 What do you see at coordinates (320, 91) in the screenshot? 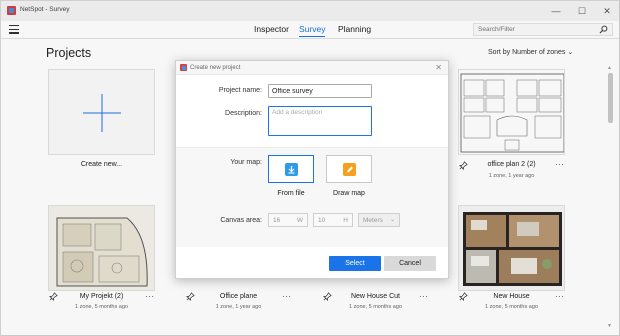
I see `project-name-input` at bounding box center [320, 91].